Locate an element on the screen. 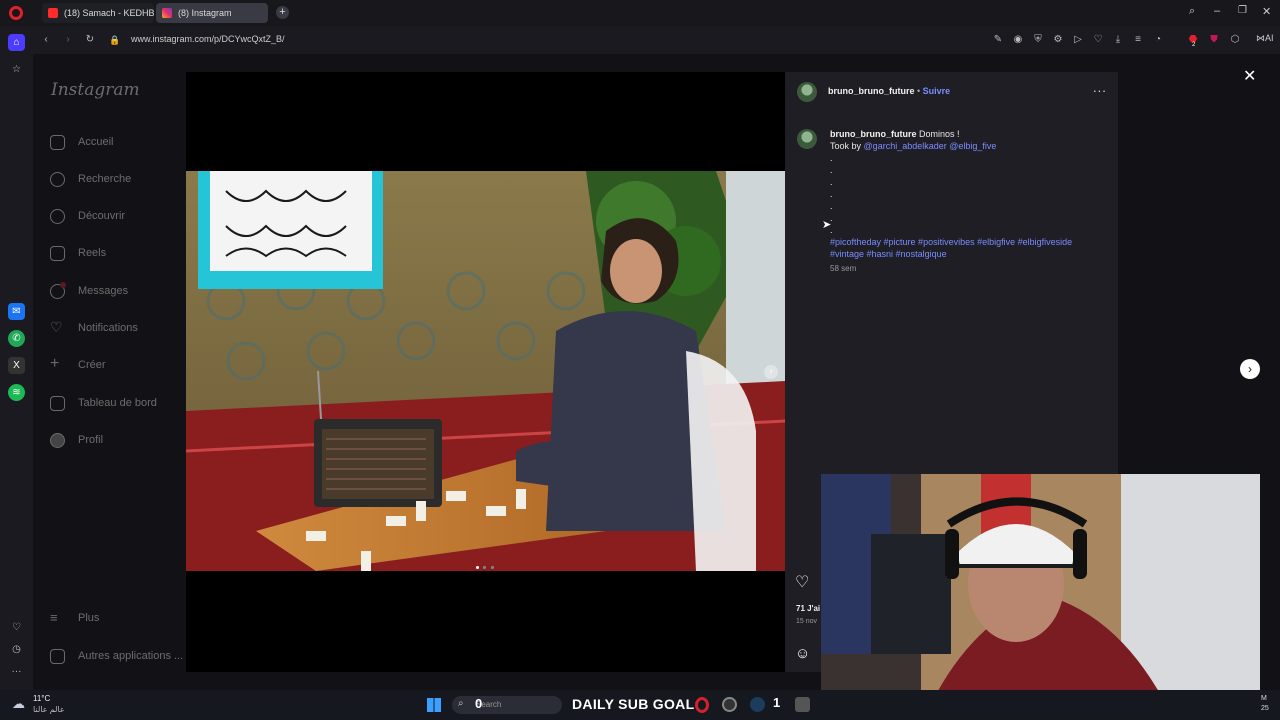 The image size is (1280, 720). whatsapp-icon: ✆ is located at coordinates (16, 338).